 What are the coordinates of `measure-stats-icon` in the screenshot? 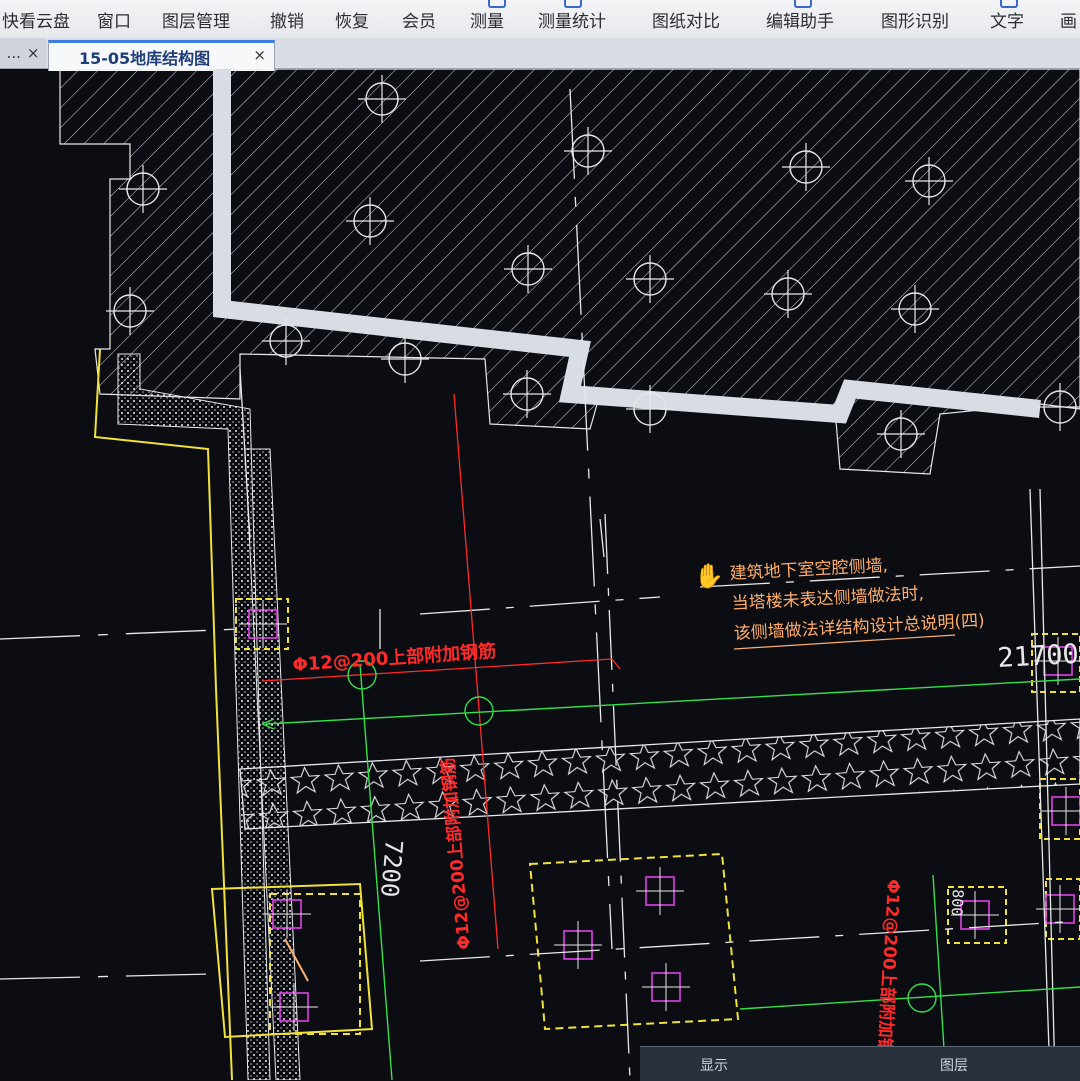 It's located at (573, 4).